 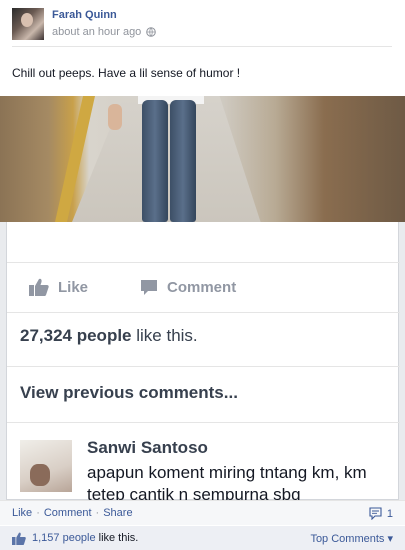 What do you see at coordinates (202, 46) in the screenshot?
I see `header-divider` at bounding box center [202, 46].